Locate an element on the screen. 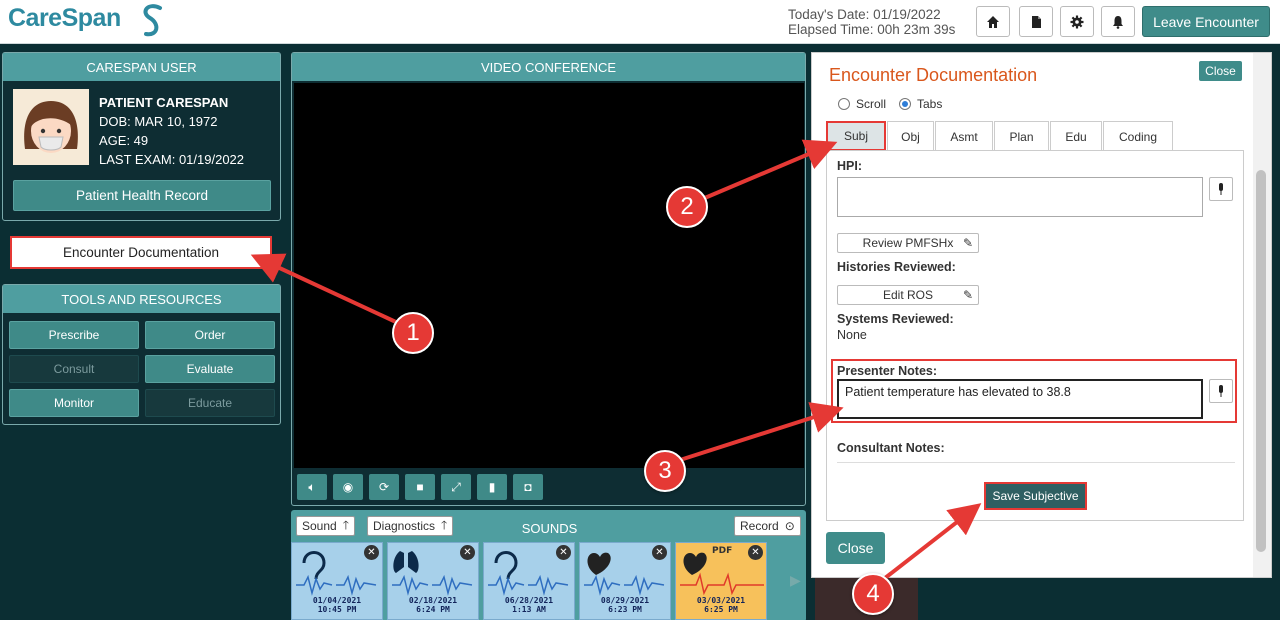  callout-1: 1 is located at coordinates (413, 333).